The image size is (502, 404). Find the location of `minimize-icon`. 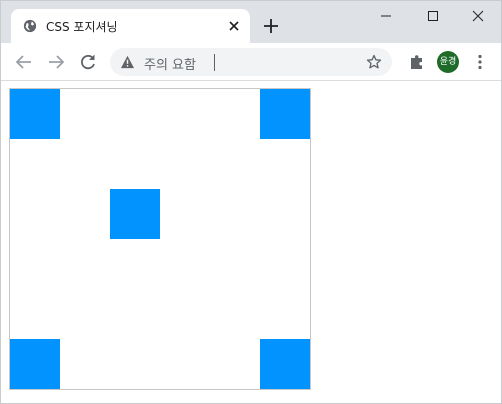

minimize-icon is located at coordinates (386, 16).